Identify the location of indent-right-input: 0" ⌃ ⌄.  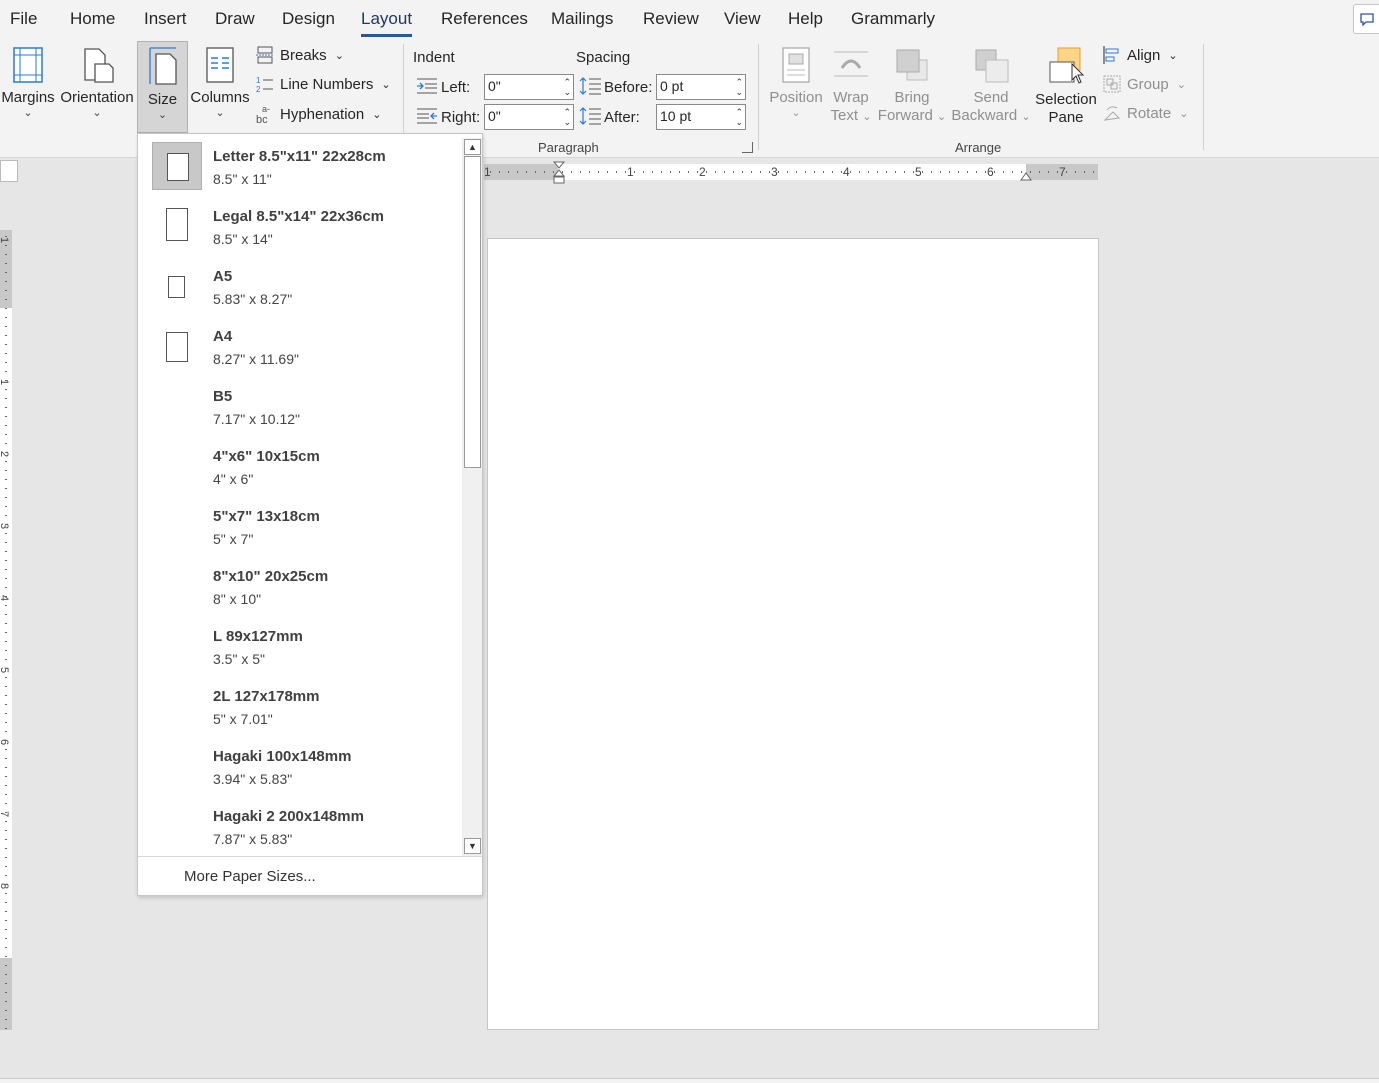
(529, 117).